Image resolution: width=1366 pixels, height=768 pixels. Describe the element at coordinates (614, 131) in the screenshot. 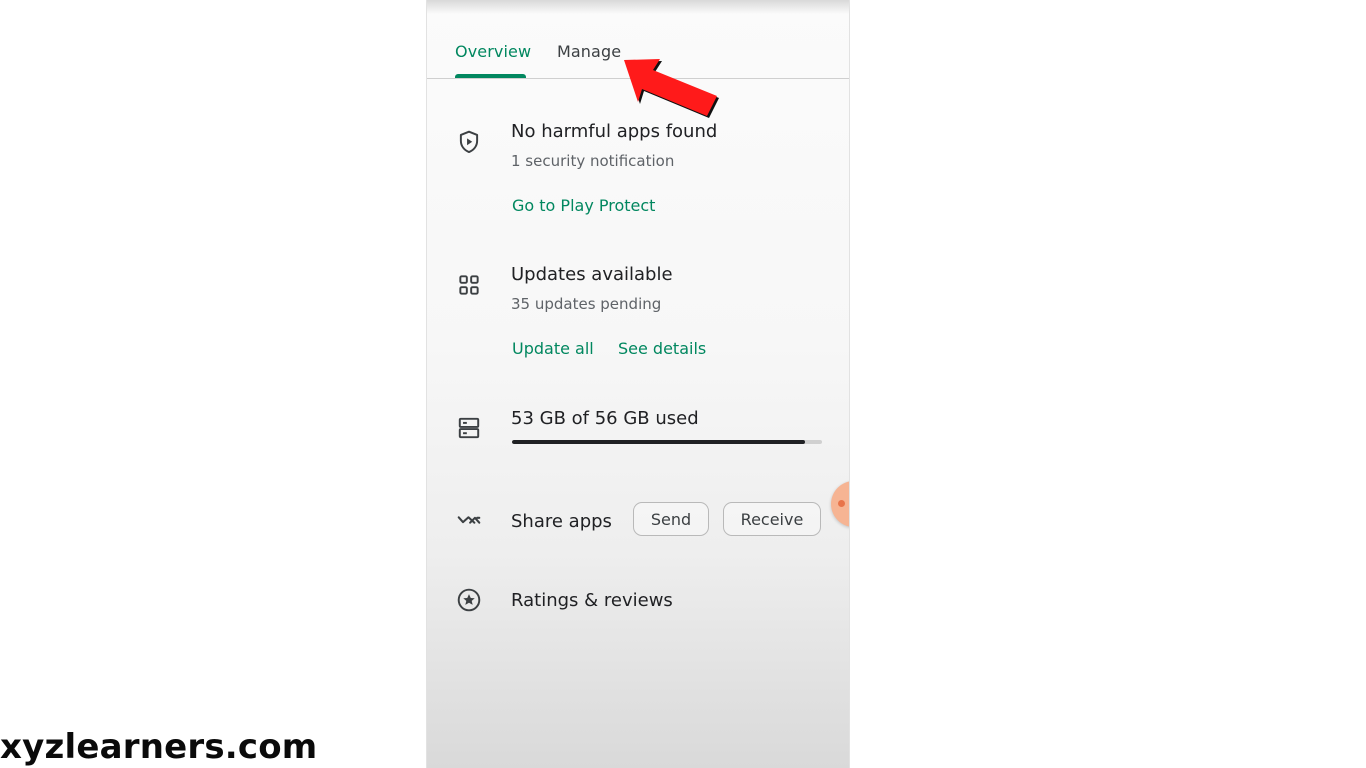

I see `protect-title: No harmful apps found` at that location.